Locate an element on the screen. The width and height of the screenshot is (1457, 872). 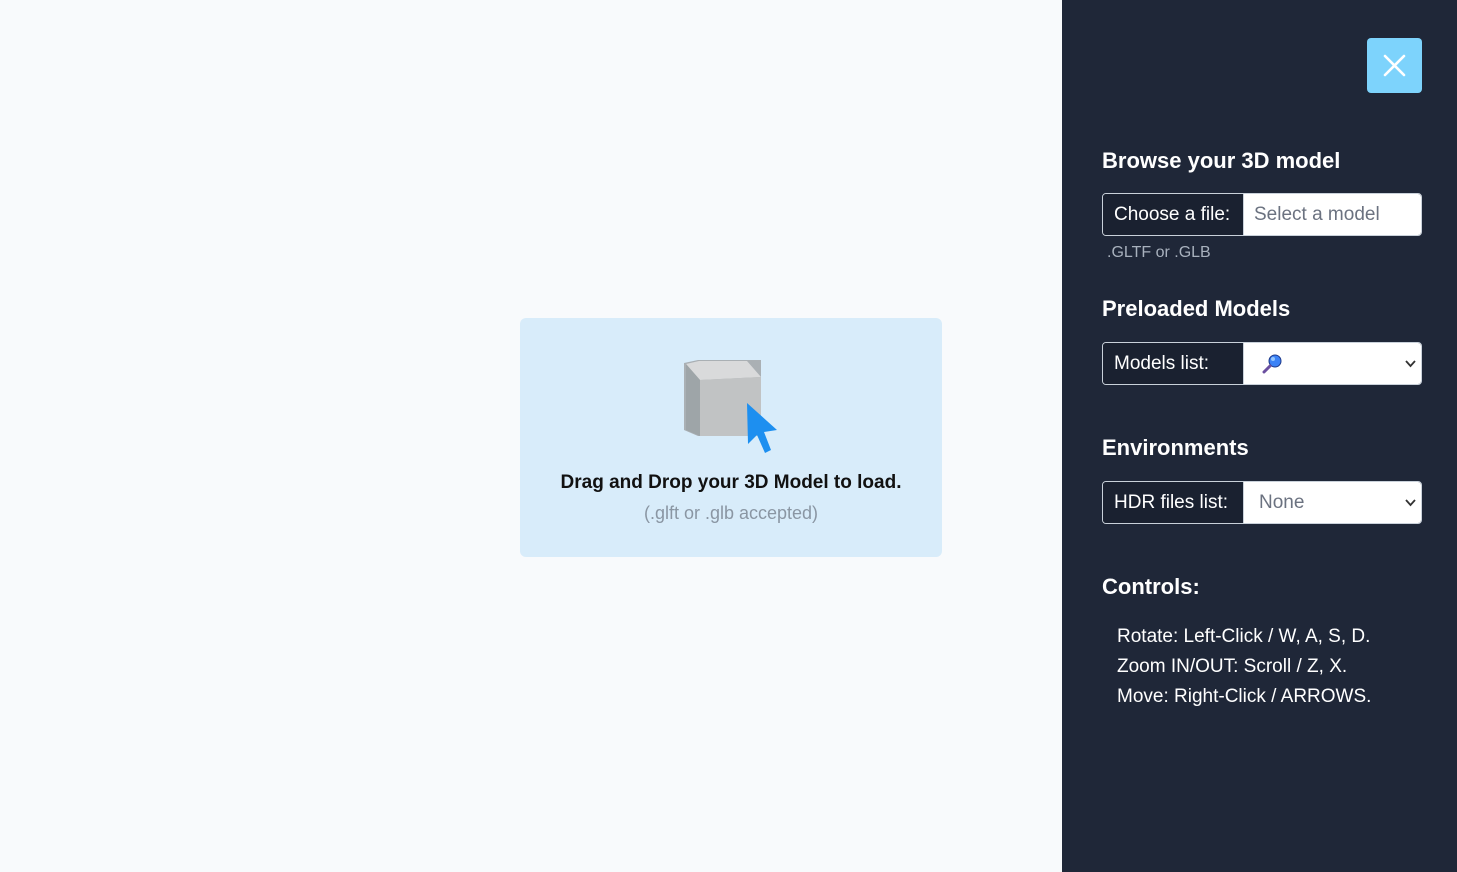
hdr-files-label: HDR files list: is located at coordinates (1173, 502).